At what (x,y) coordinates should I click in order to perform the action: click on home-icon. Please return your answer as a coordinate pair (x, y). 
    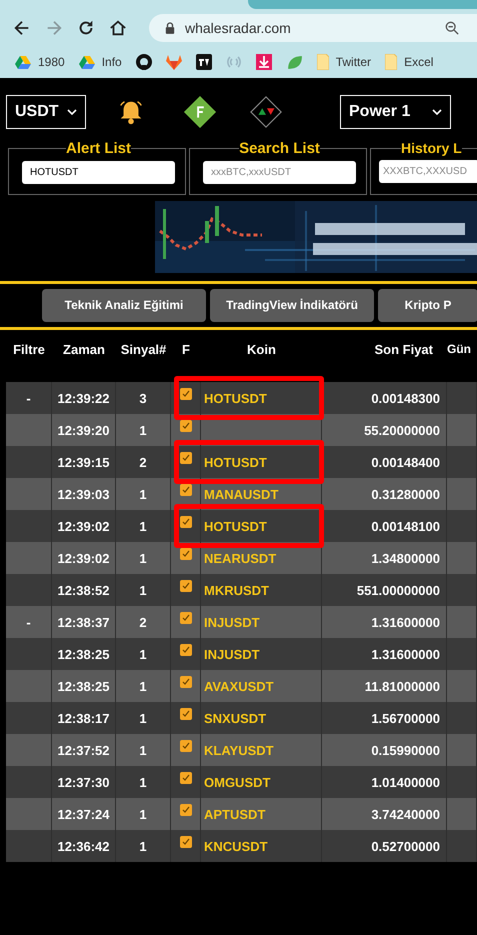
    Looking at the image, I should click on (118, 28).